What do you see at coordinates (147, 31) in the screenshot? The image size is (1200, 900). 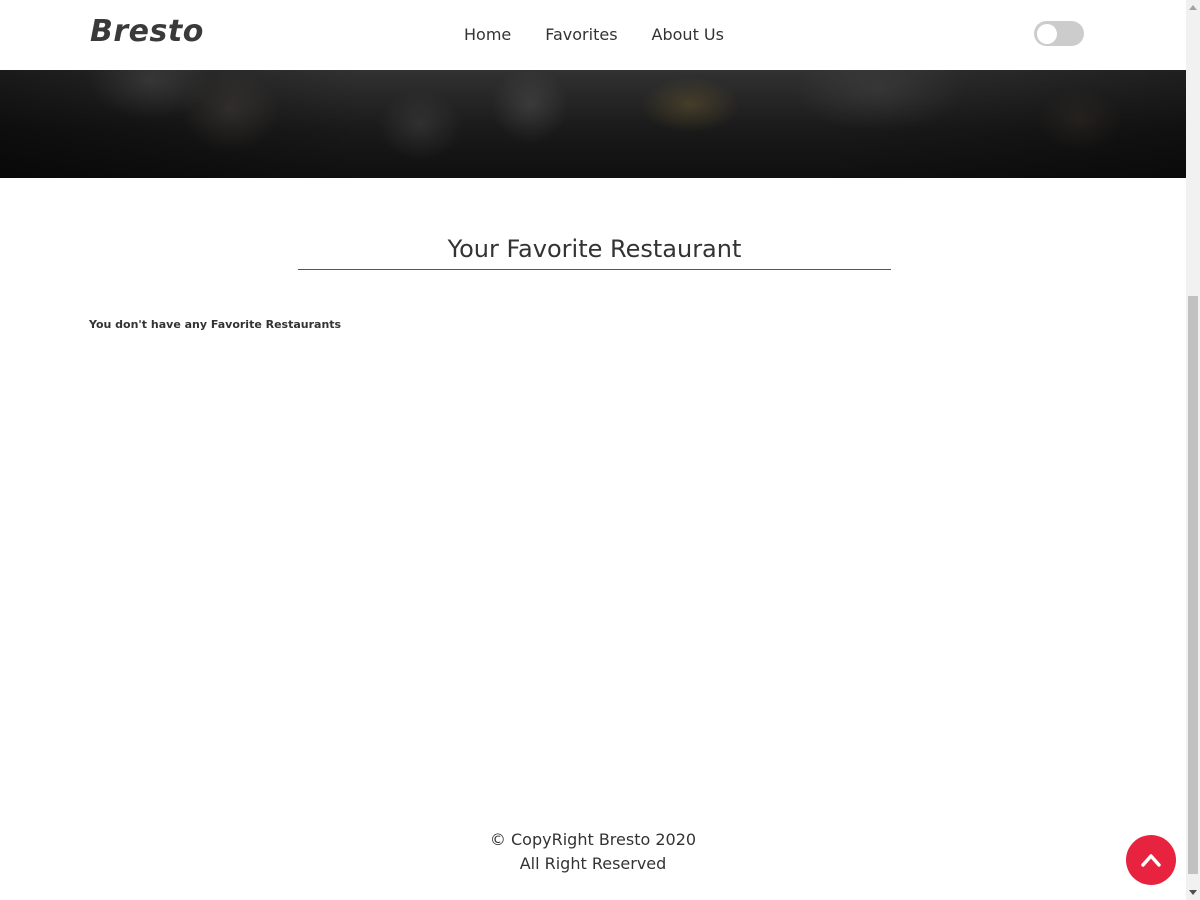 I see `brand-logo: Bresto` at bounding box center [147, 31].